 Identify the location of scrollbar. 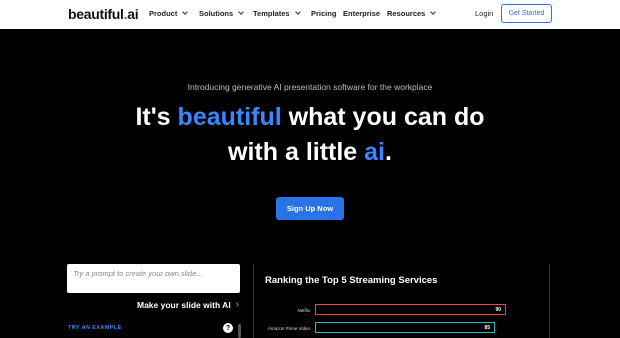
(239, 331).